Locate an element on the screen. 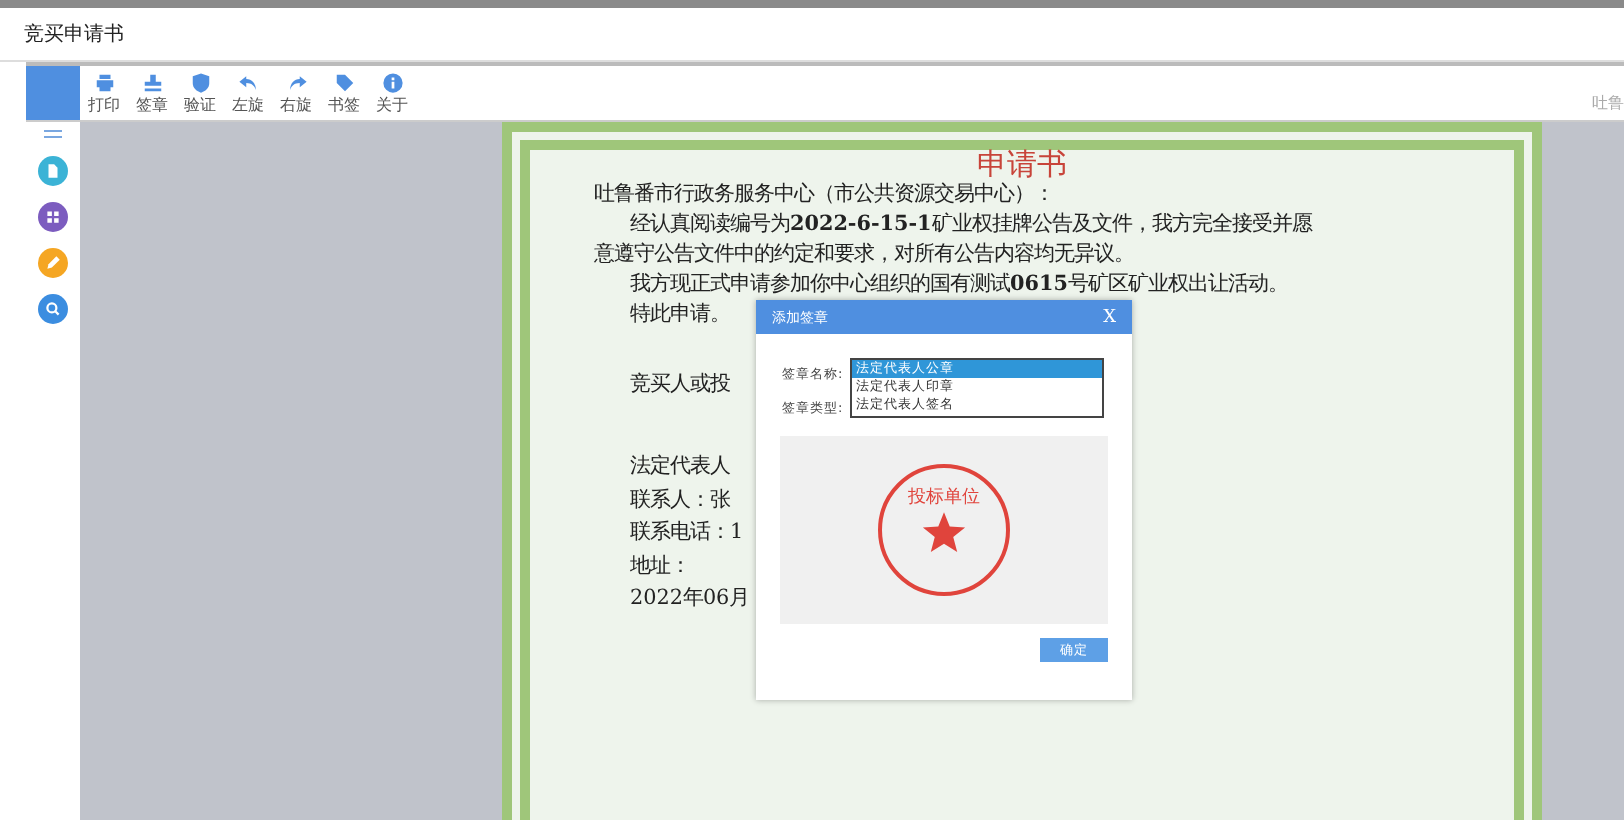 This screenshot has height=820, width=1624. rotate-right-icon is located at coordinates (296, 83).